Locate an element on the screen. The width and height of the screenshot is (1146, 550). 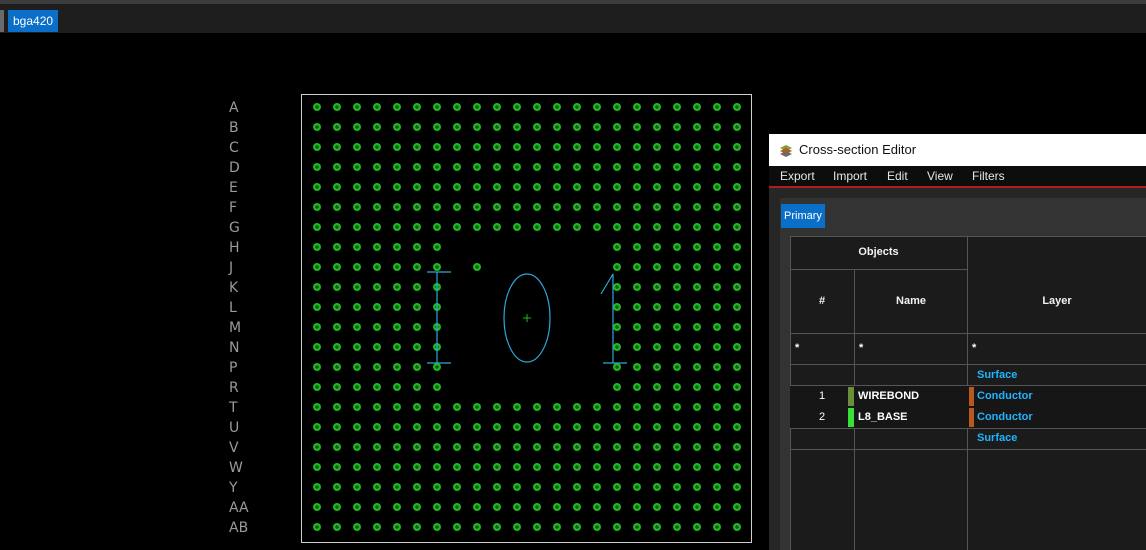
menu-import: Import is located at coordinates (850, 176).